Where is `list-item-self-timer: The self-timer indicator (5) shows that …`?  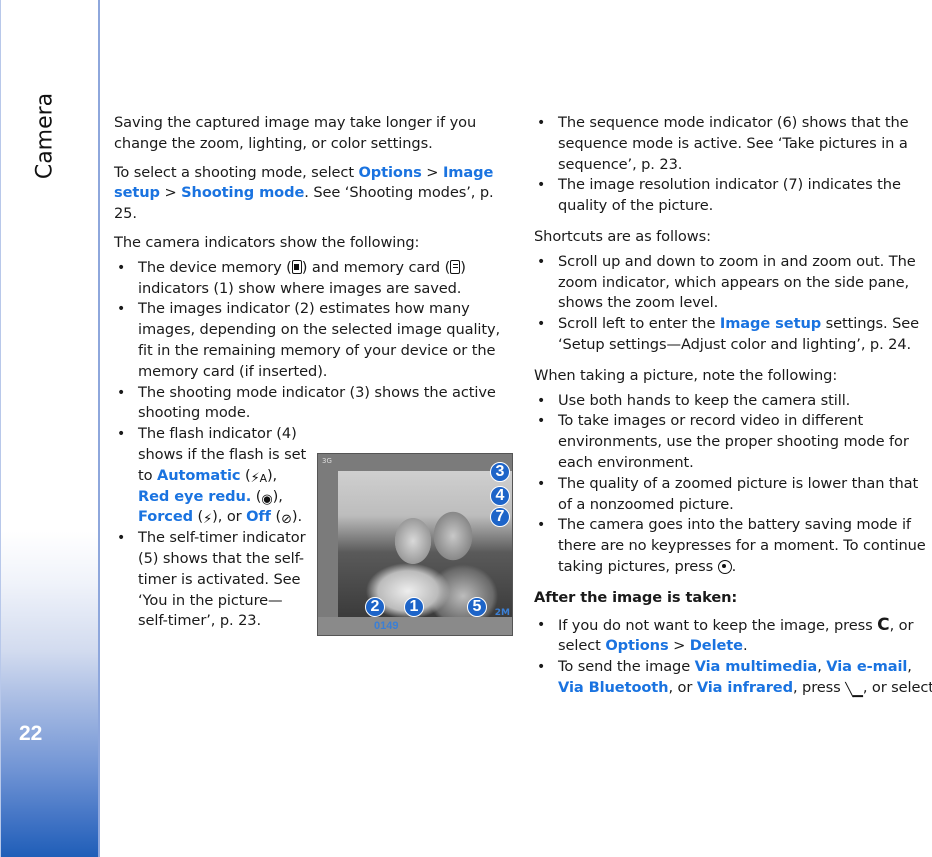 list-item-self-timer: The self-timer indicator (5) shows that … is located at coordinates (211, 580).